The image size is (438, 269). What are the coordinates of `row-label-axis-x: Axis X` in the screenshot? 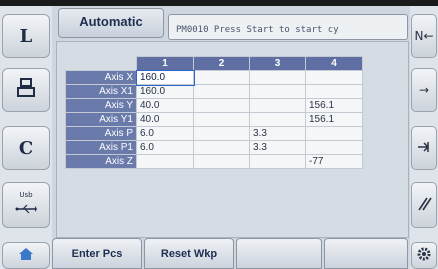 It's located at (101, 77).